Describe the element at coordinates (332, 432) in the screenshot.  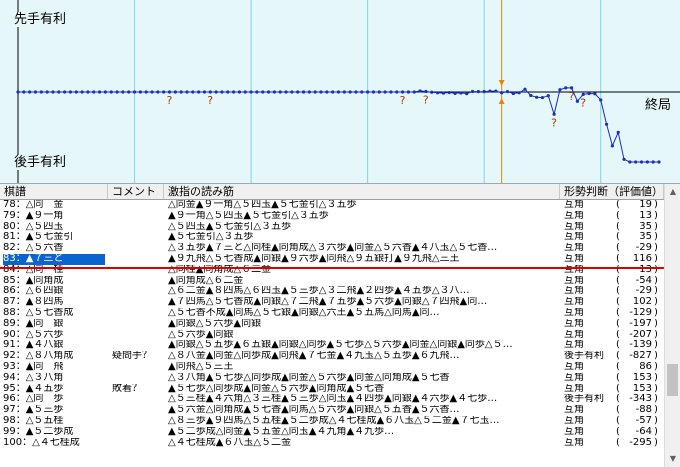
I see `table-row: 99：▲５二歩成 ▲５二歩成△同金▲５五金△同玉▲４九角▲４九歩… 互角 (-64)` at that location.